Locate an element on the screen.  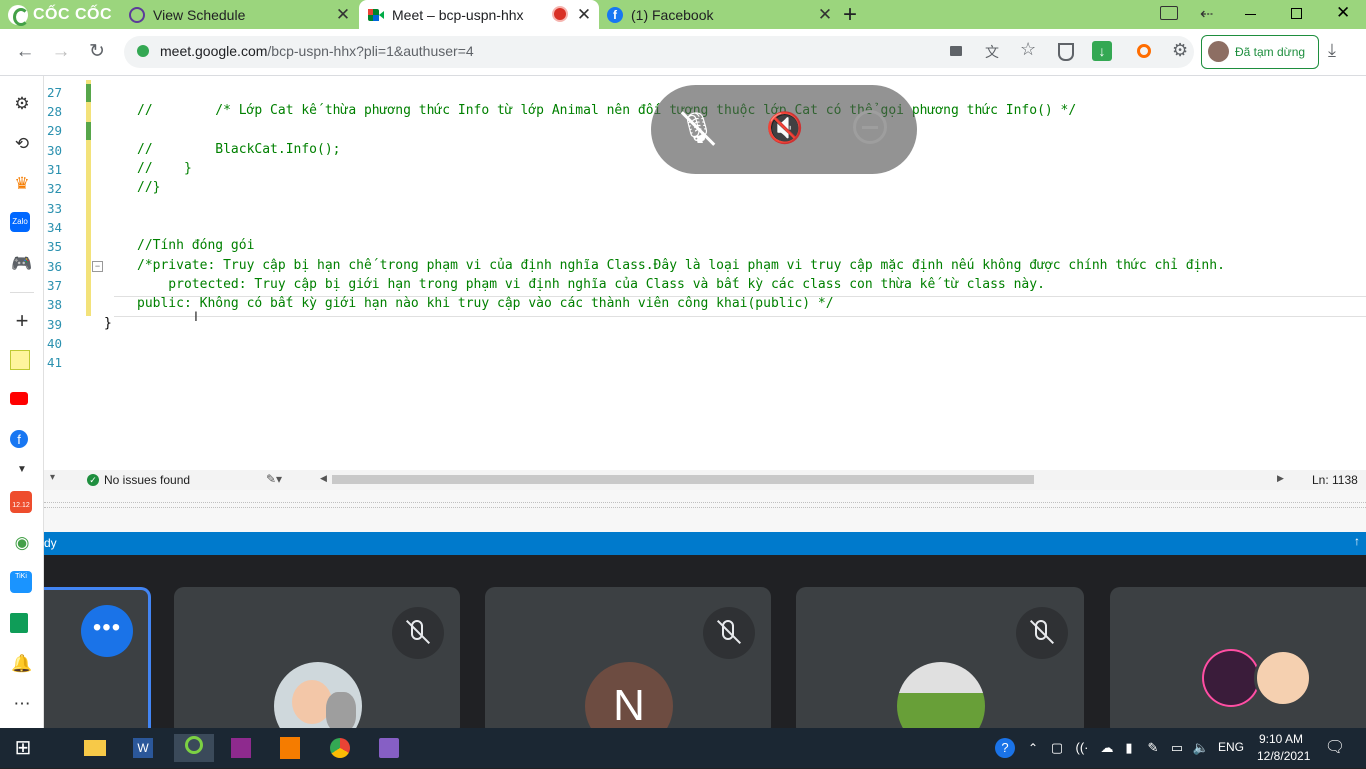
reload-icon: ↻ is located at coordinates (97, 52).